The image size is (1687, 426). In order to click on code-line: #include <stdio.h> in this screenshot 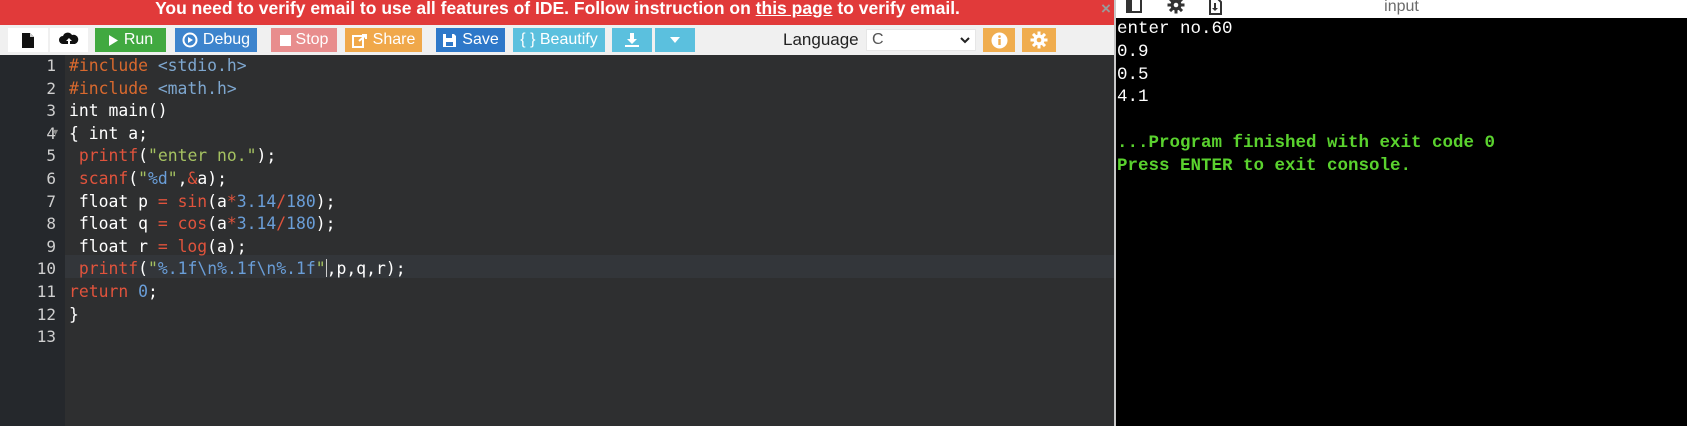, I will do `click(158, 65)`.